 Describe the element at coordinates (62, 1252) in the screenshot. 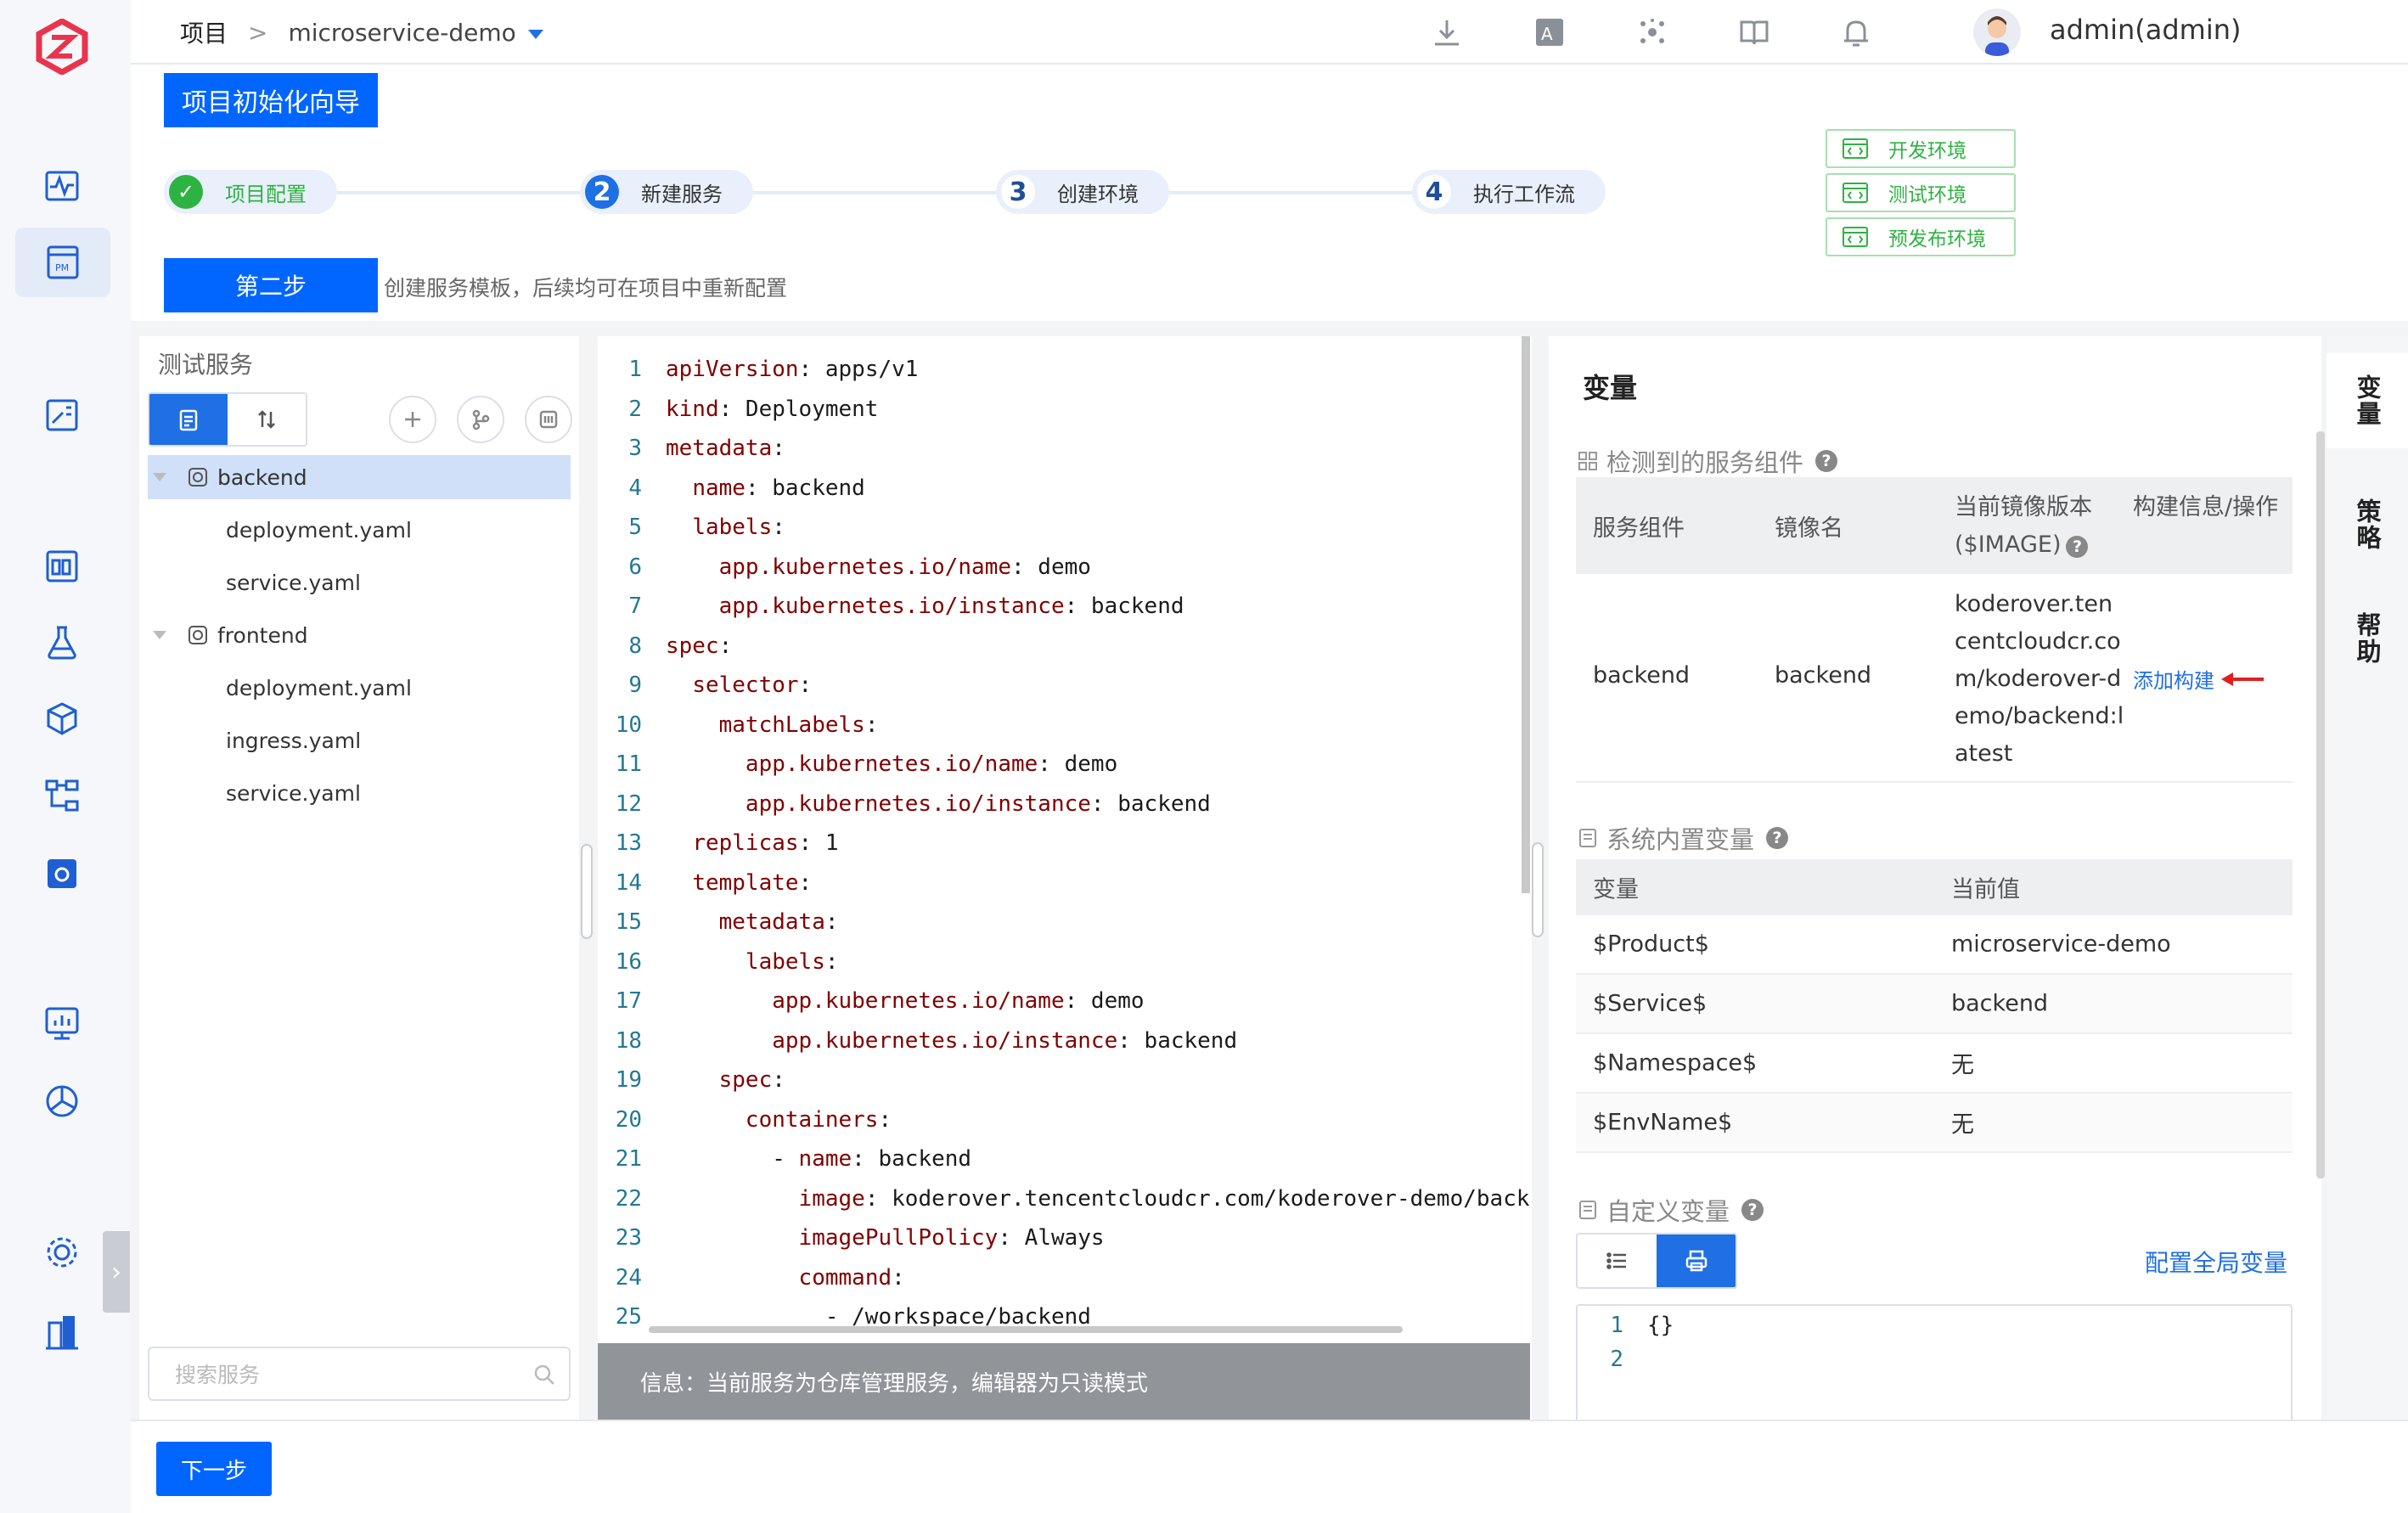

I see `gear-icon` at that location.